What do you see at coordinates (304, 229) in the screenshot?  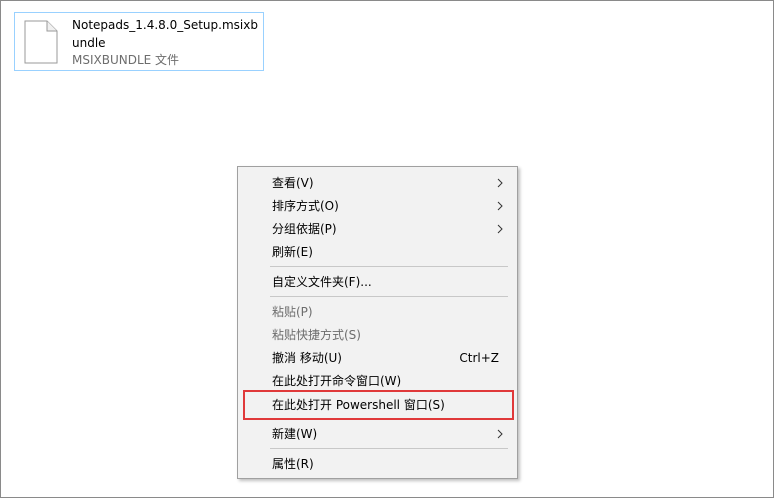 I see `menu-item-label: 分组依据(P)` at bounding box center [304, 229].